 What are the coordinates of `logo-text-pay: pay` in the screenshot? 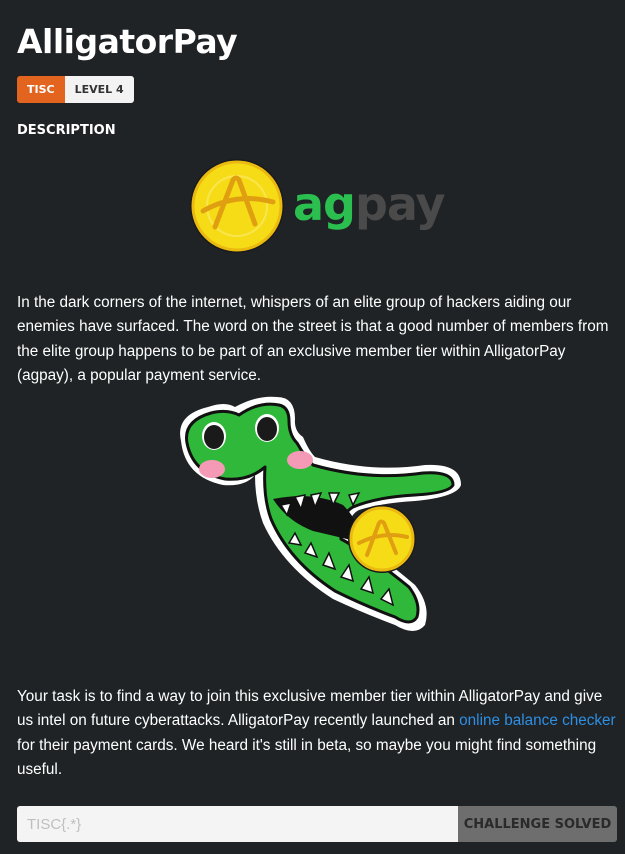 It's located at (400, 204).